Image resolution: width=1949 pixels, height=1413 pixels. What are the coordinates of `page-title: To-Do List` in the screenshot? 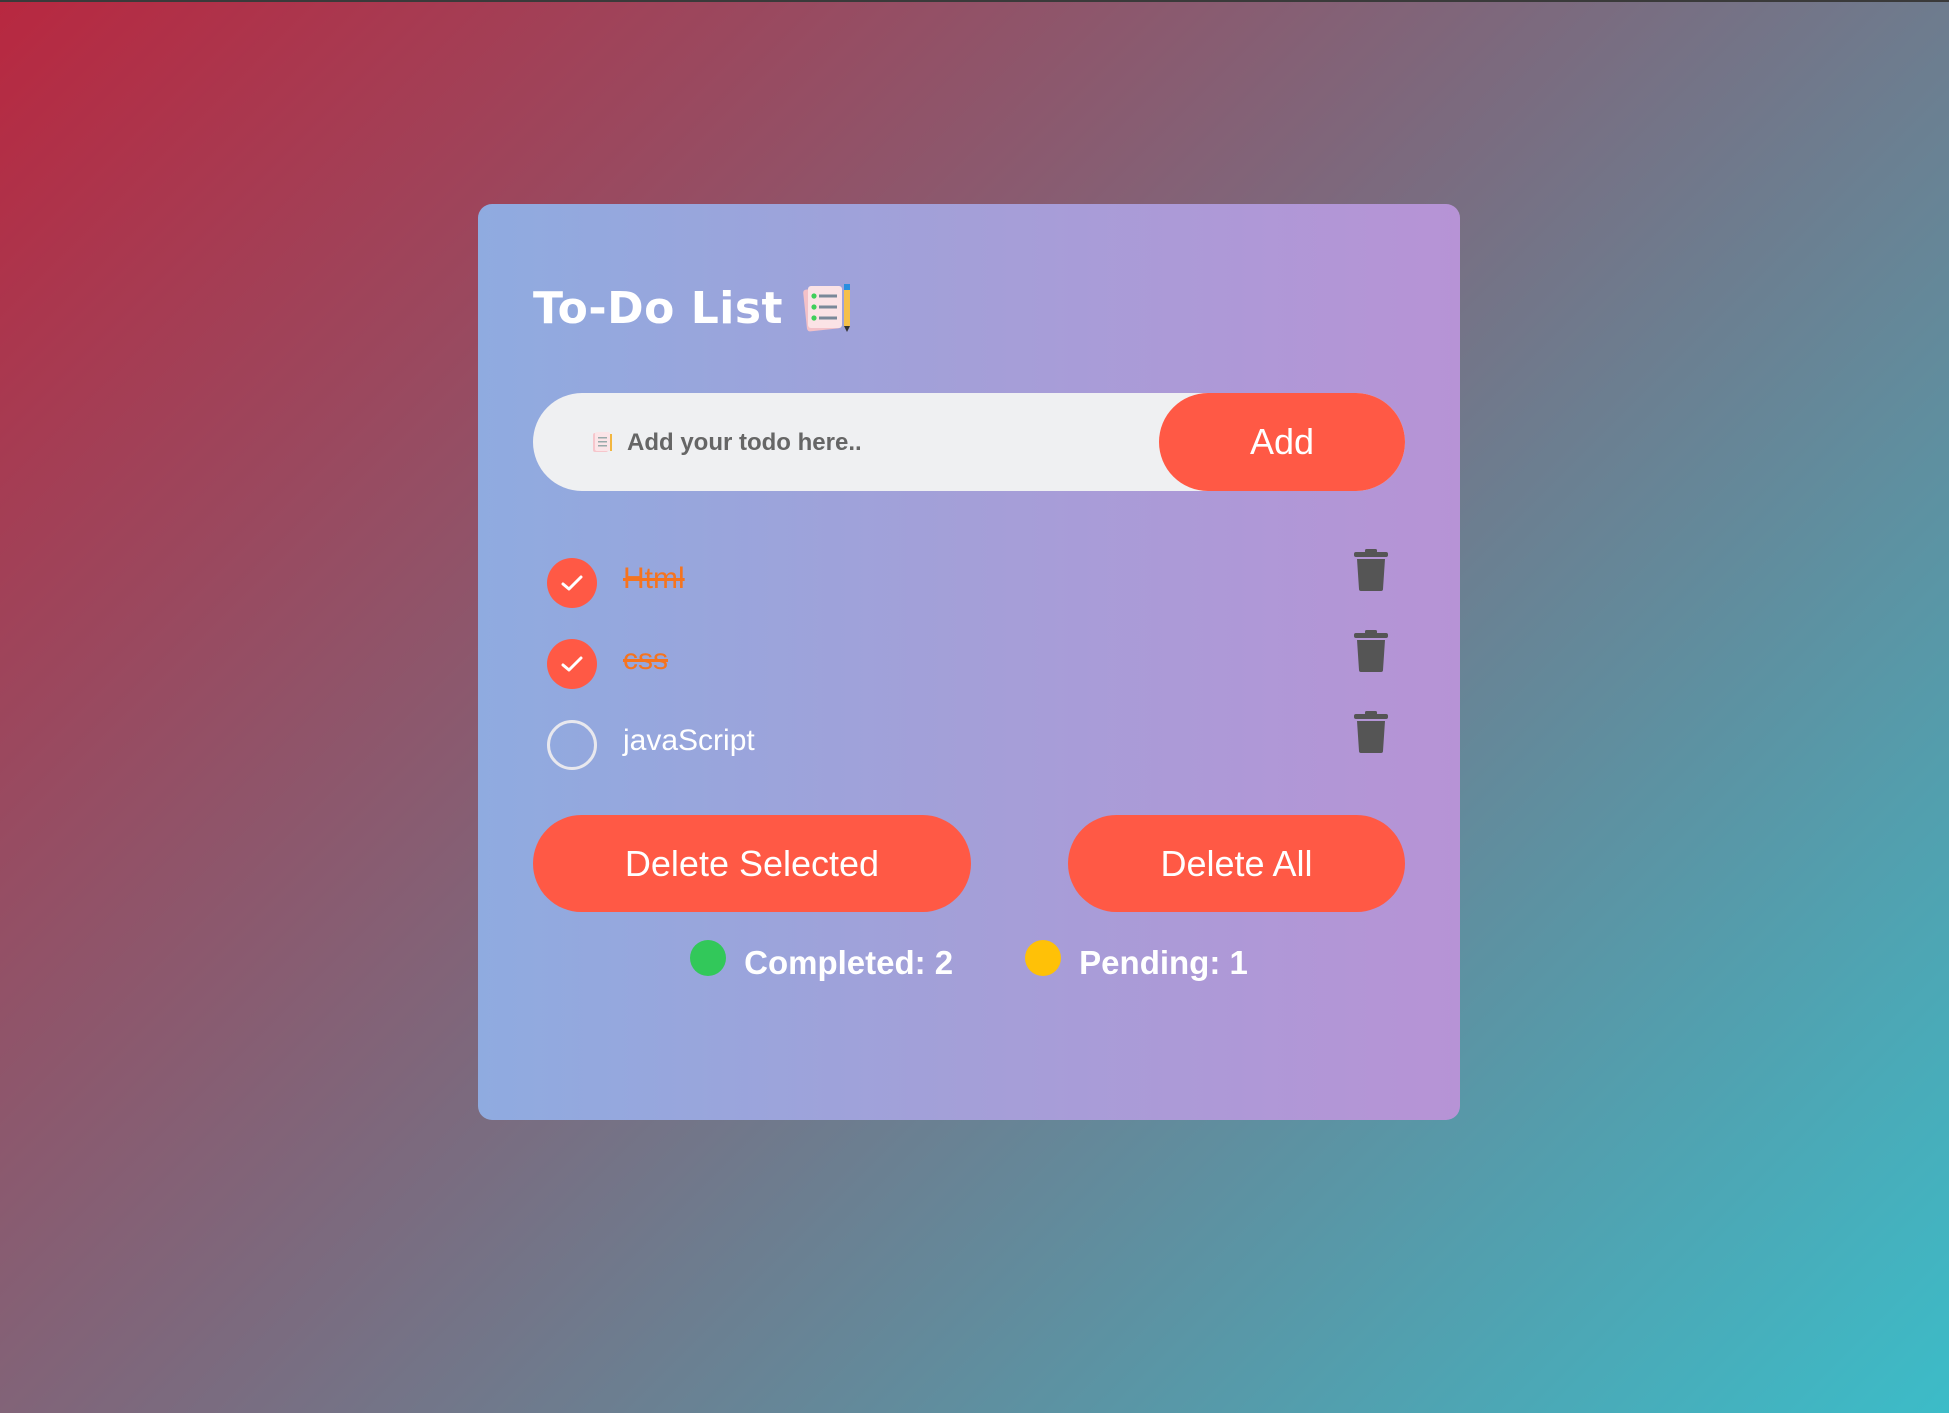 It's located at (658, 308).